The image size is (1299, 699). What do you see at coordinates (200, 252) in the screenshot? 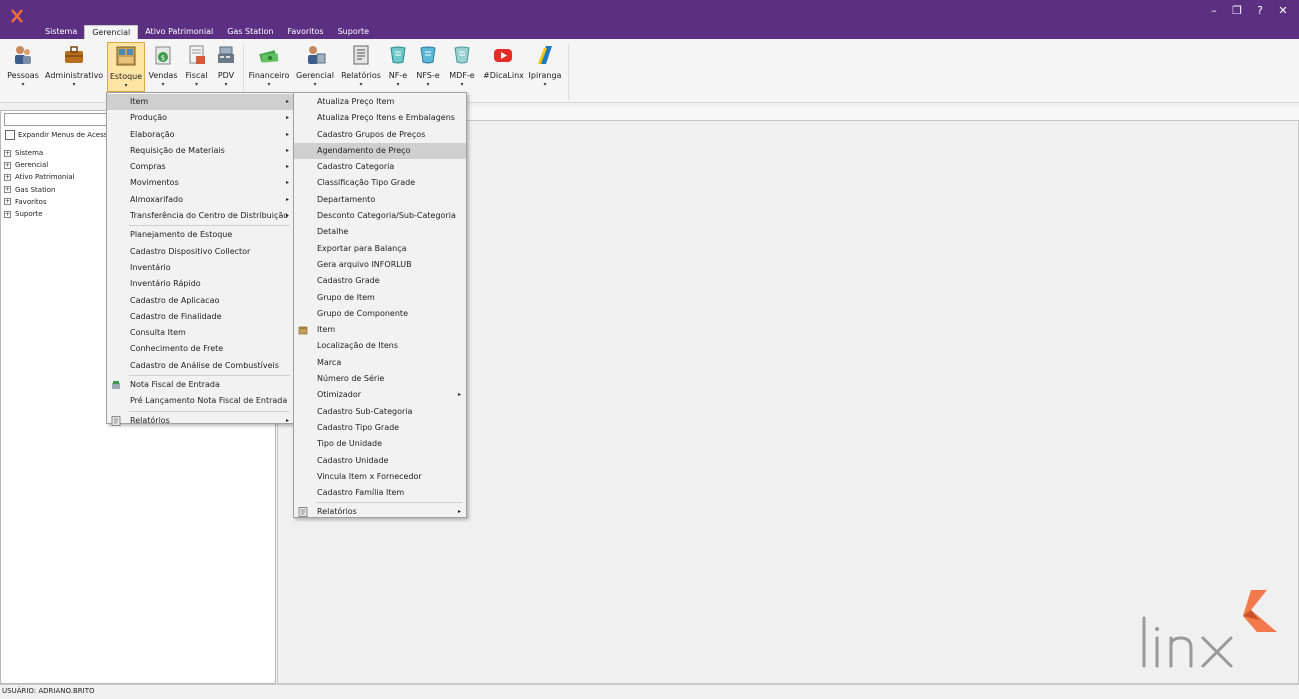
I see `menu-item-cadastro-dispositivo-collector: Cadastro Dispositivo Collector` at bounding box center [200, 252].